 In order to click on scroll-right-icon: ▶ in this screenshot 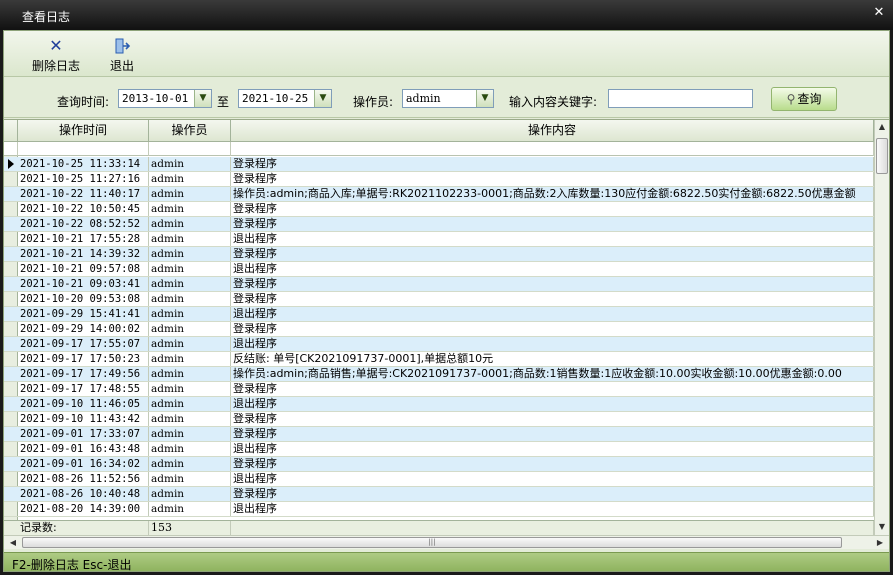, I will do `click(880, 542)`.